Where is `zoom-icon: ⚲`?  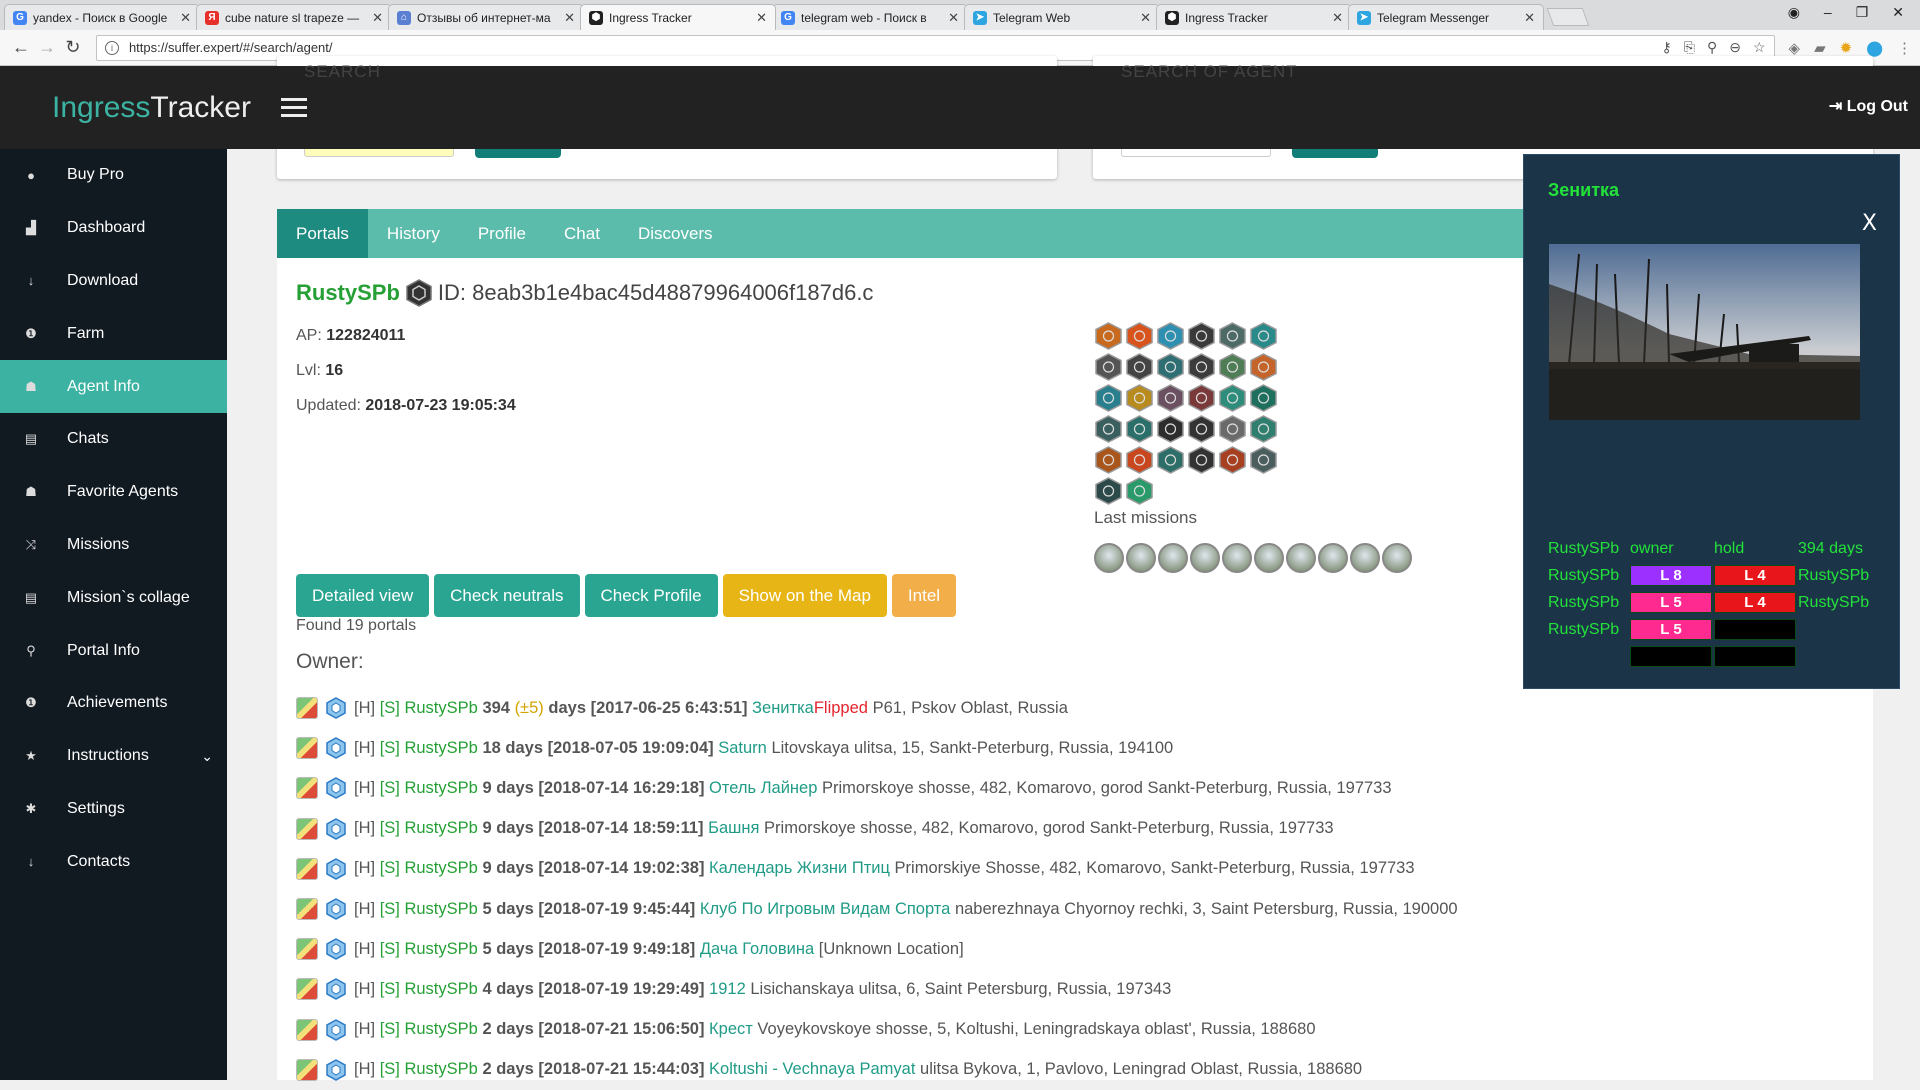 zoom-icon: ⚲ is located at coordinates (1712, 47).